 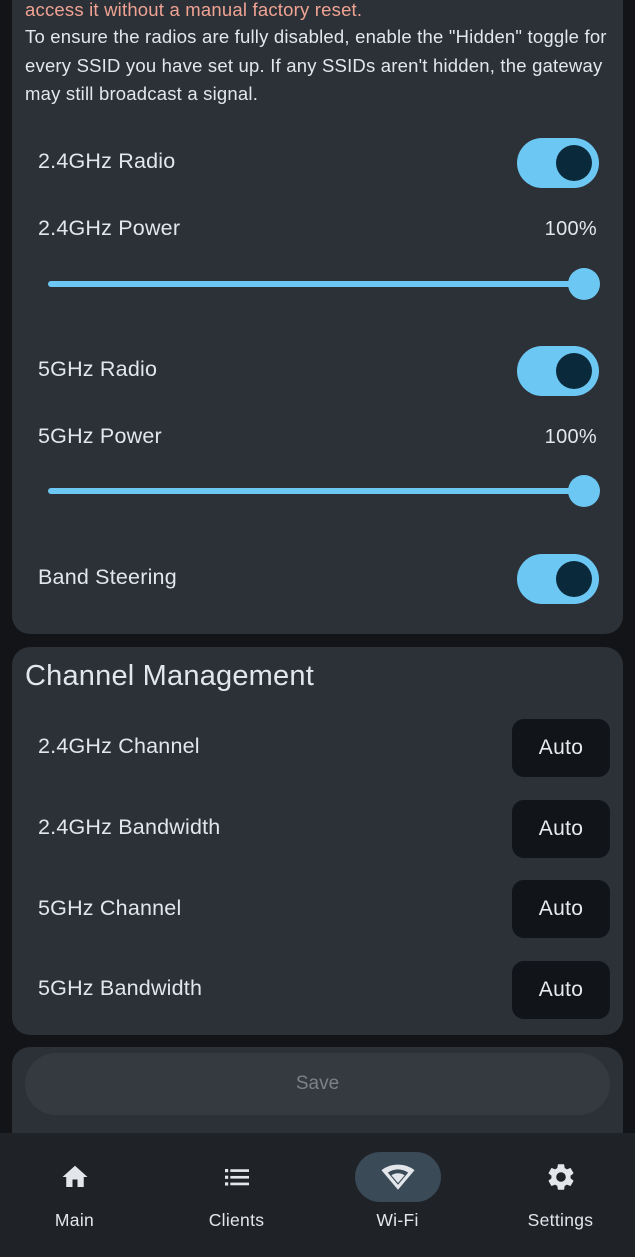 I want to click on nav-pill-active, so click(x=397, y=1177).